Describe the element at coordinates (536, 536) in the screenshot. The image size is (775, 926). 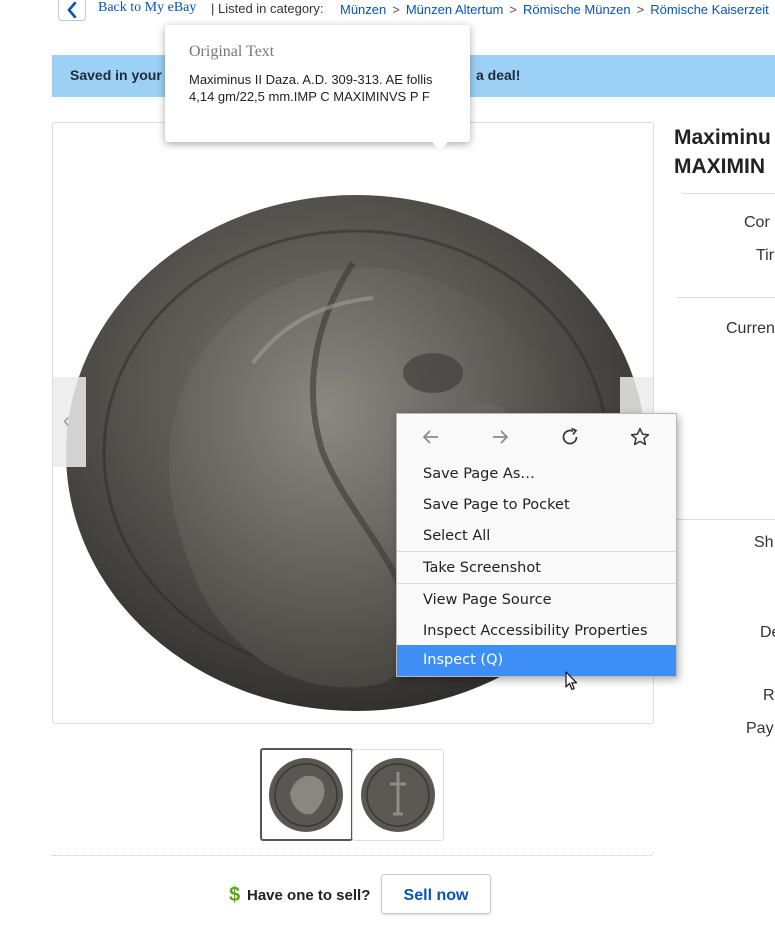
I see `menu-item-select-all: Select All` at that location.